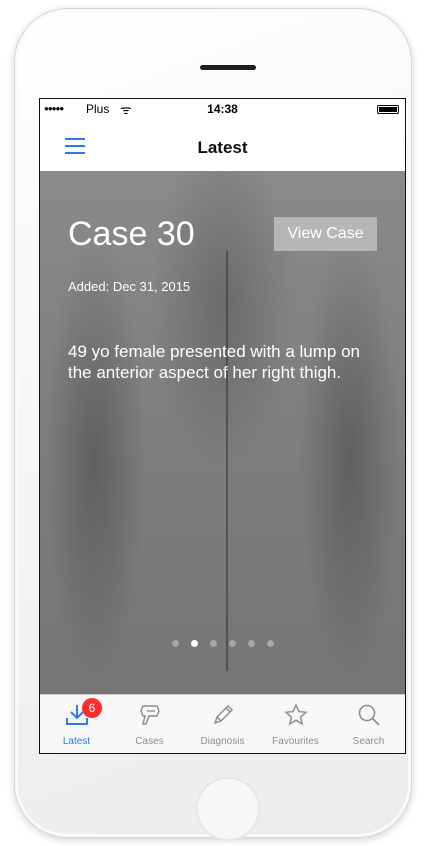  I want to click on navigation-bar: Latest, so click(222, 146).